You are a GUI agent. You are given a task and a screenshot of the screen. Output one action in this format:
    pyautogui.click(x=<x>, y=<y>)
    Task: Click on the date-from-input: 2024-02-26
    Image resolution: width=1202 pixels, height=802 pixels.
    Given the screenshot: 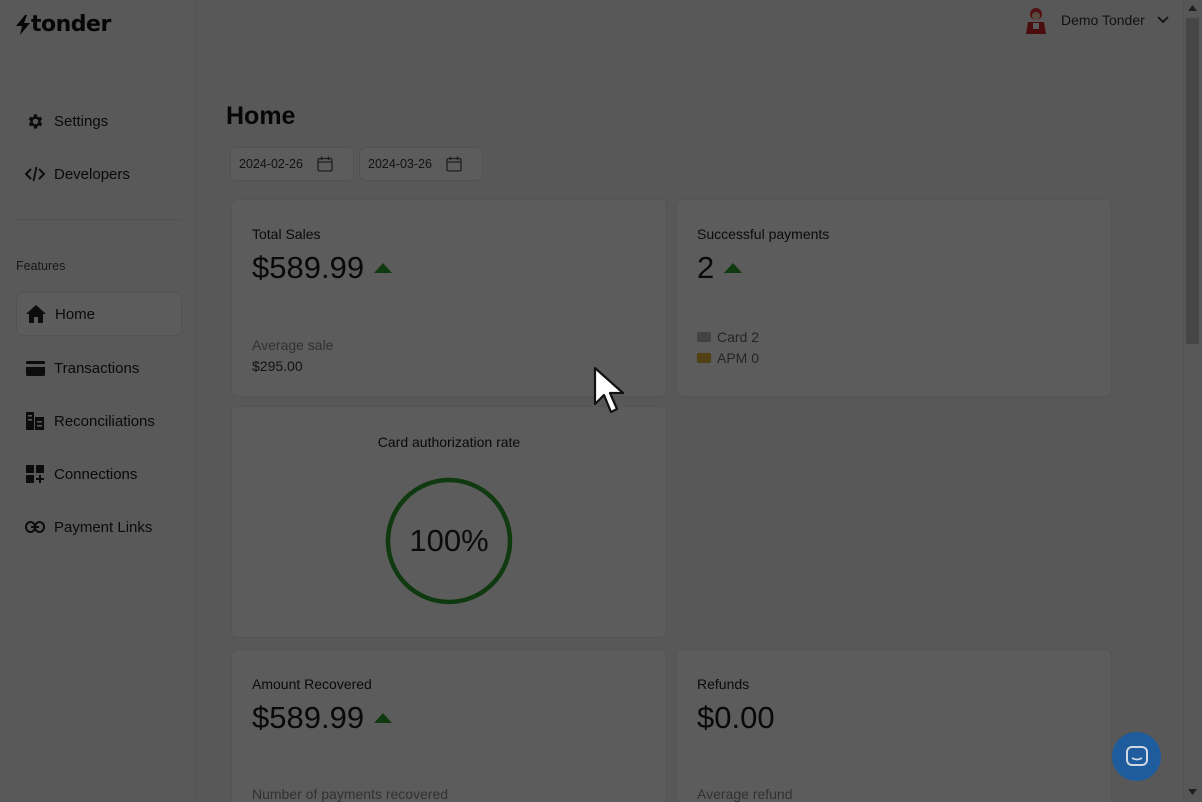 What is the action you would take?
    pyautogui.click(x=292, y=164)
    